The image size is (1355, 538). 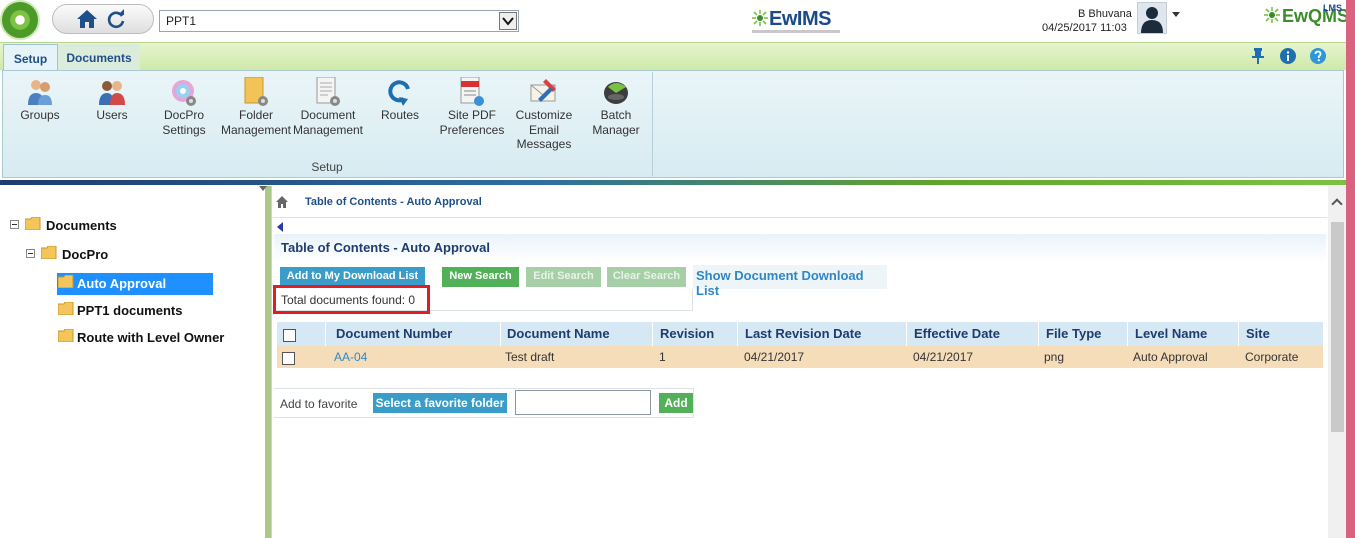 I want to click on folder-tree, so click(x=132, y=362).